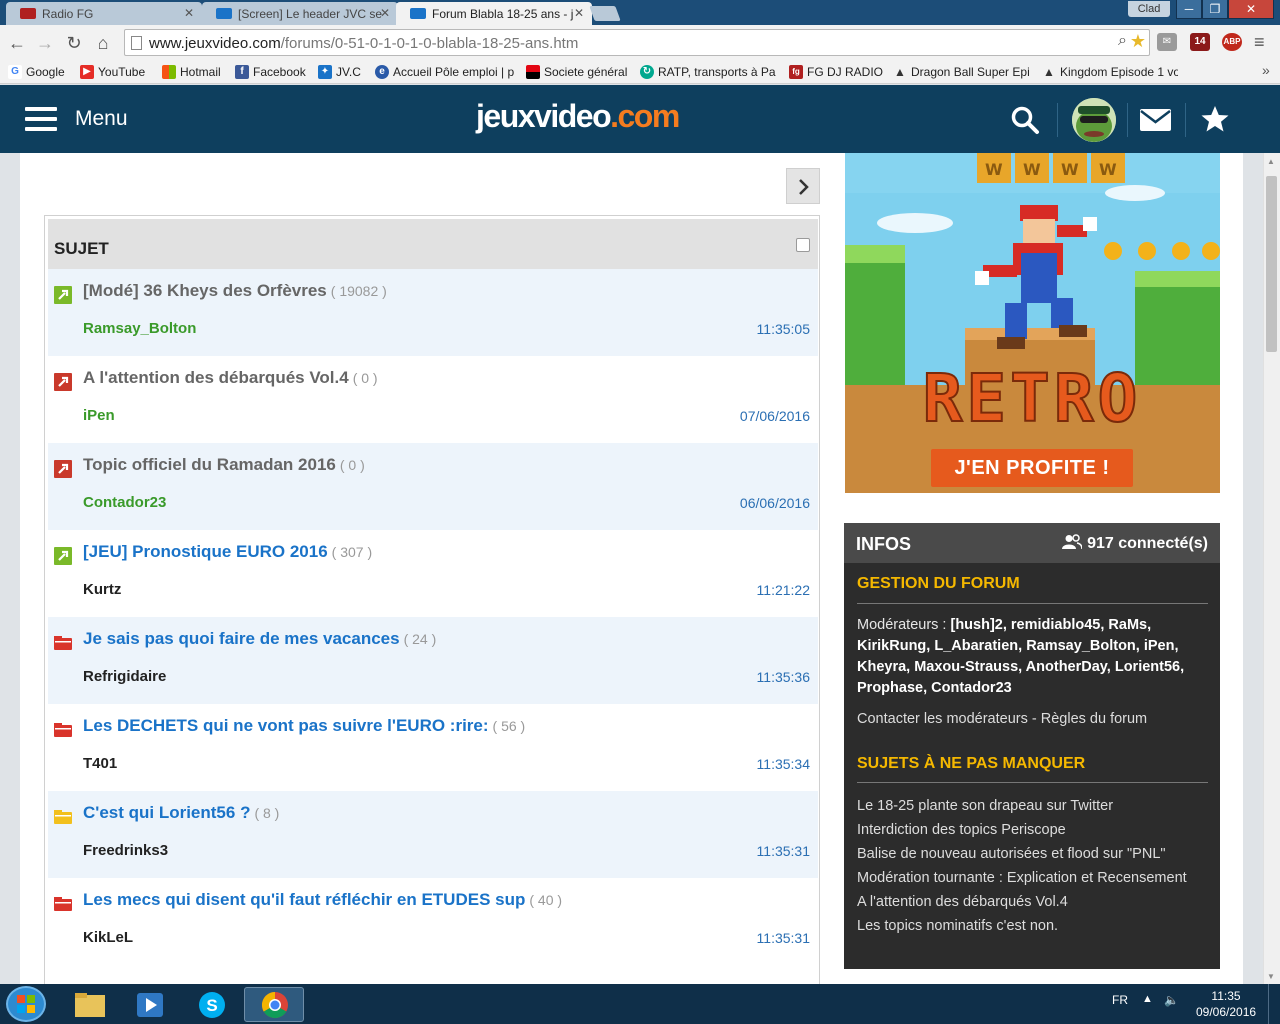  What do you see at coordinates (116, 72) in the screenshot?
I see `bookmark-youtube: ▶ YouTube` at bounding box center [116, 72].